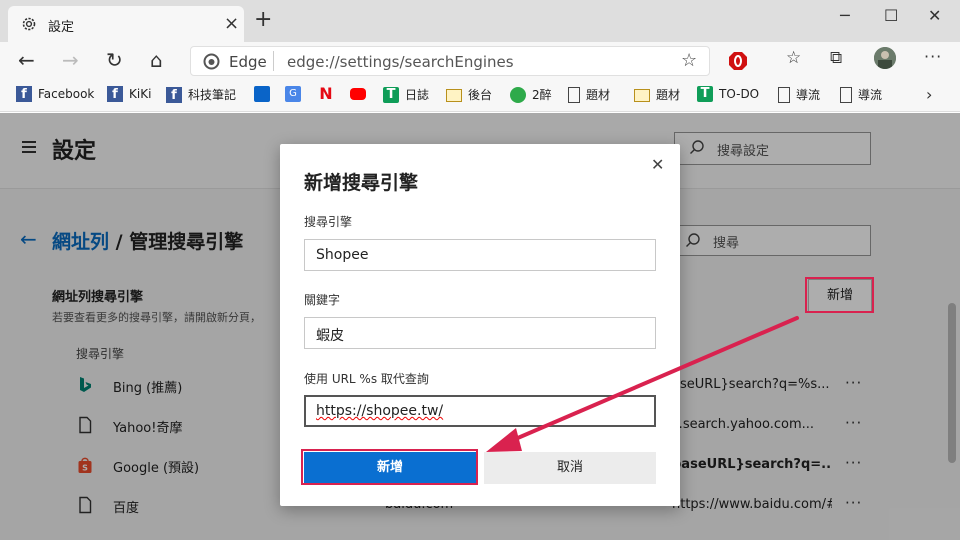  I want to click on bookmark-item: T 日誌, so click(406, 94).